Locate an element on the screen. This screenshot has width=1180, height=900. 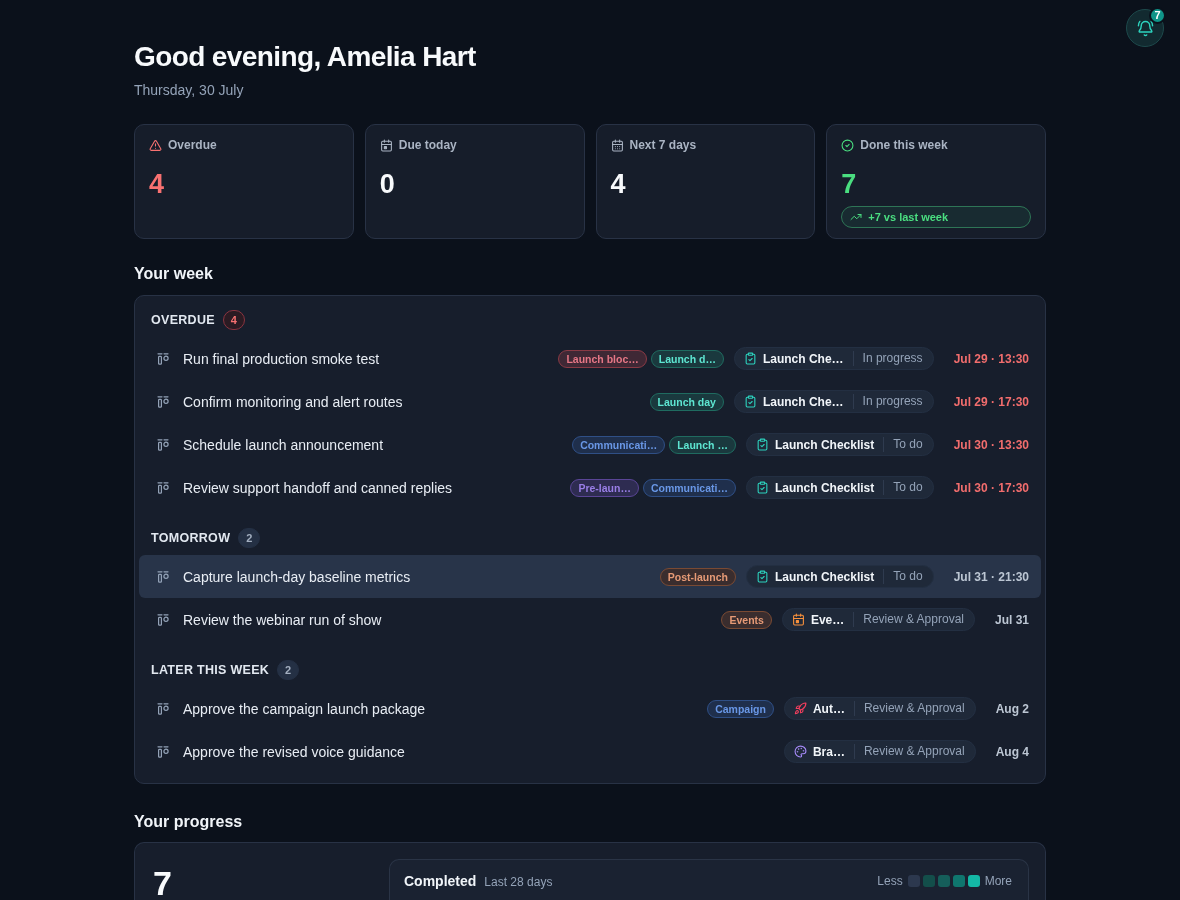
task-row: Confirm monitoring and alert routes Launch day Launch Che… In progress Jul 29 · 17:30 is located at coordinates (590, 401).